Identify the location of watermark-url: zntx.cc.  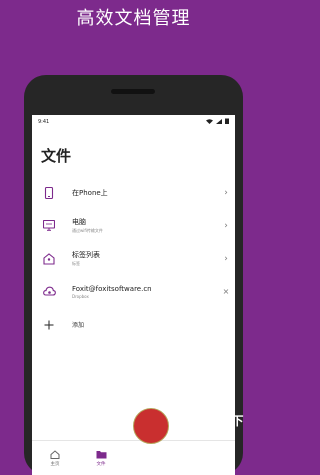
(195, 435).